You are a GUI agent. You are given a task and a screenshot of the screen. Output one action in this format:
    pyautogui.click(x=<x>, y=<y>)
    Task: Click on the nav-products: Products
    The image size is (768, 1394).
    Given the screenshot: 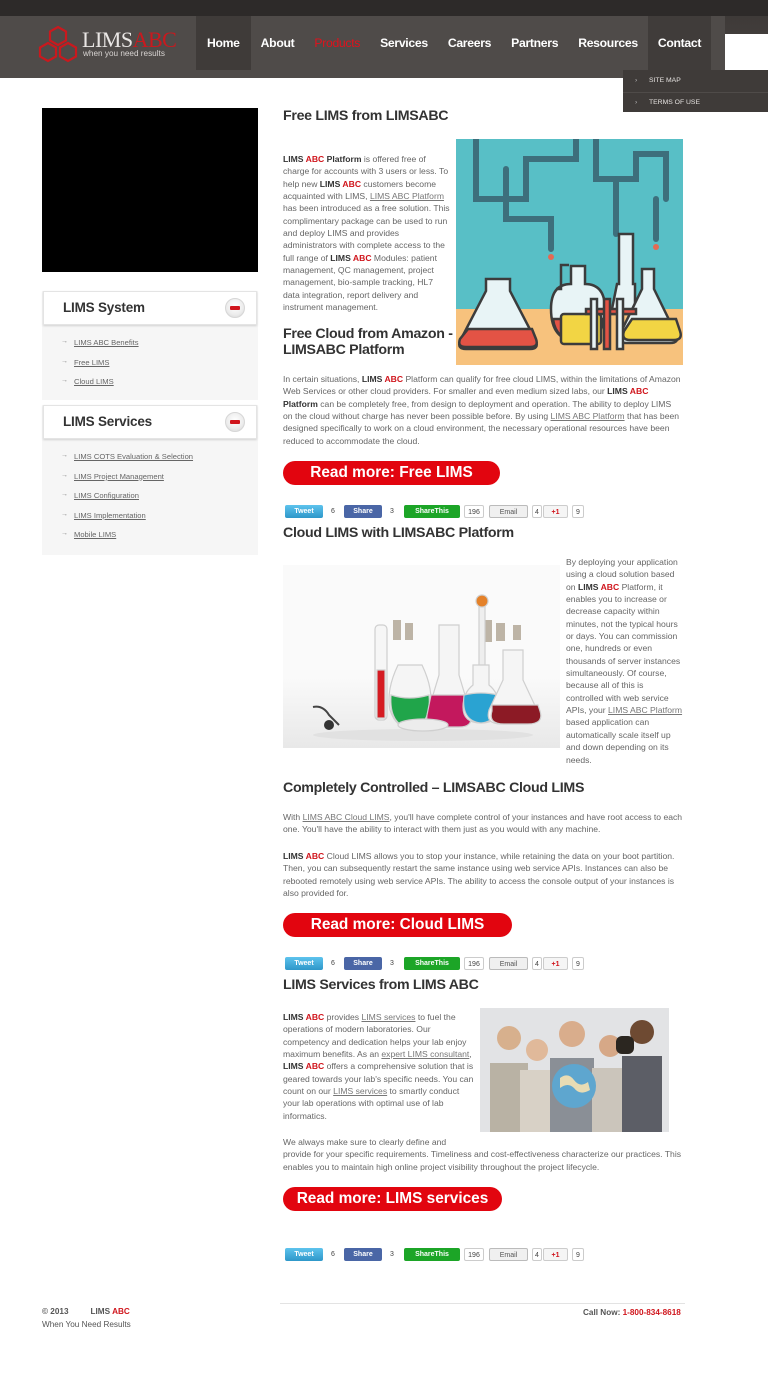 What is the action you would take?
    pyautogui.click(x=337, y=43)
    